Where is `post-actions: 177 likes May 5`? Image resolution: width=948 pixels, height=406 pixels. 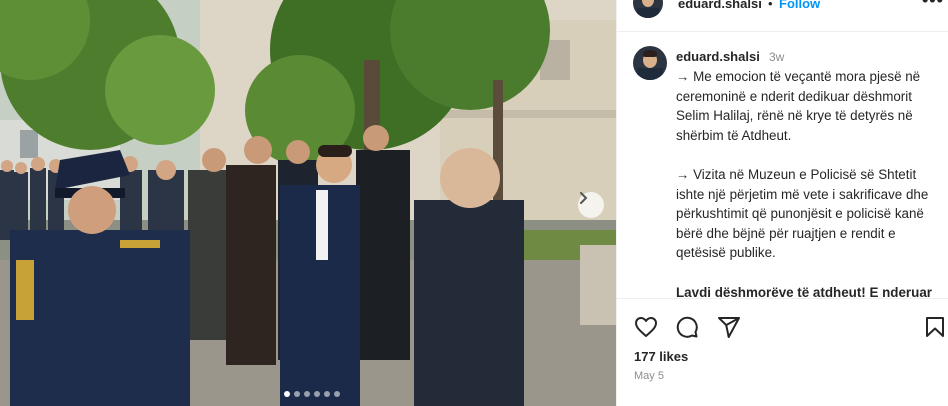 post-actions: 177 likes May 5 is located at coordinates (782, 352).